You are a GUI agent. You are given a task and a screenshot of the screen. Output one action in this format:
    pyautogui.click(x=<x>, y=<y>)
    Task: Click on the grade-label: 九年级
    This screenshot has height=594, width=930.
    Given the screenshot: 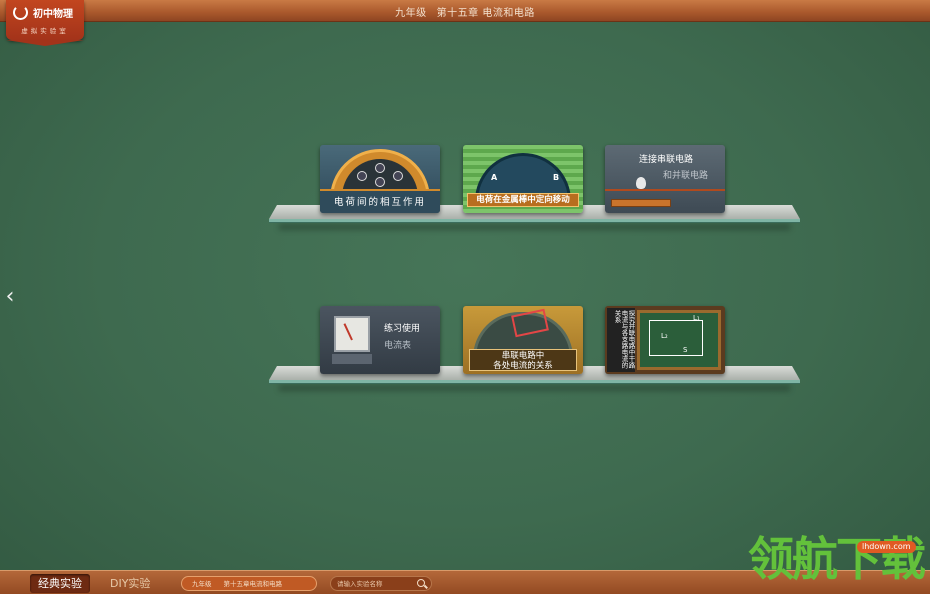 What is the action you would take?
    pyautogui.click(x=411, y=13)
    